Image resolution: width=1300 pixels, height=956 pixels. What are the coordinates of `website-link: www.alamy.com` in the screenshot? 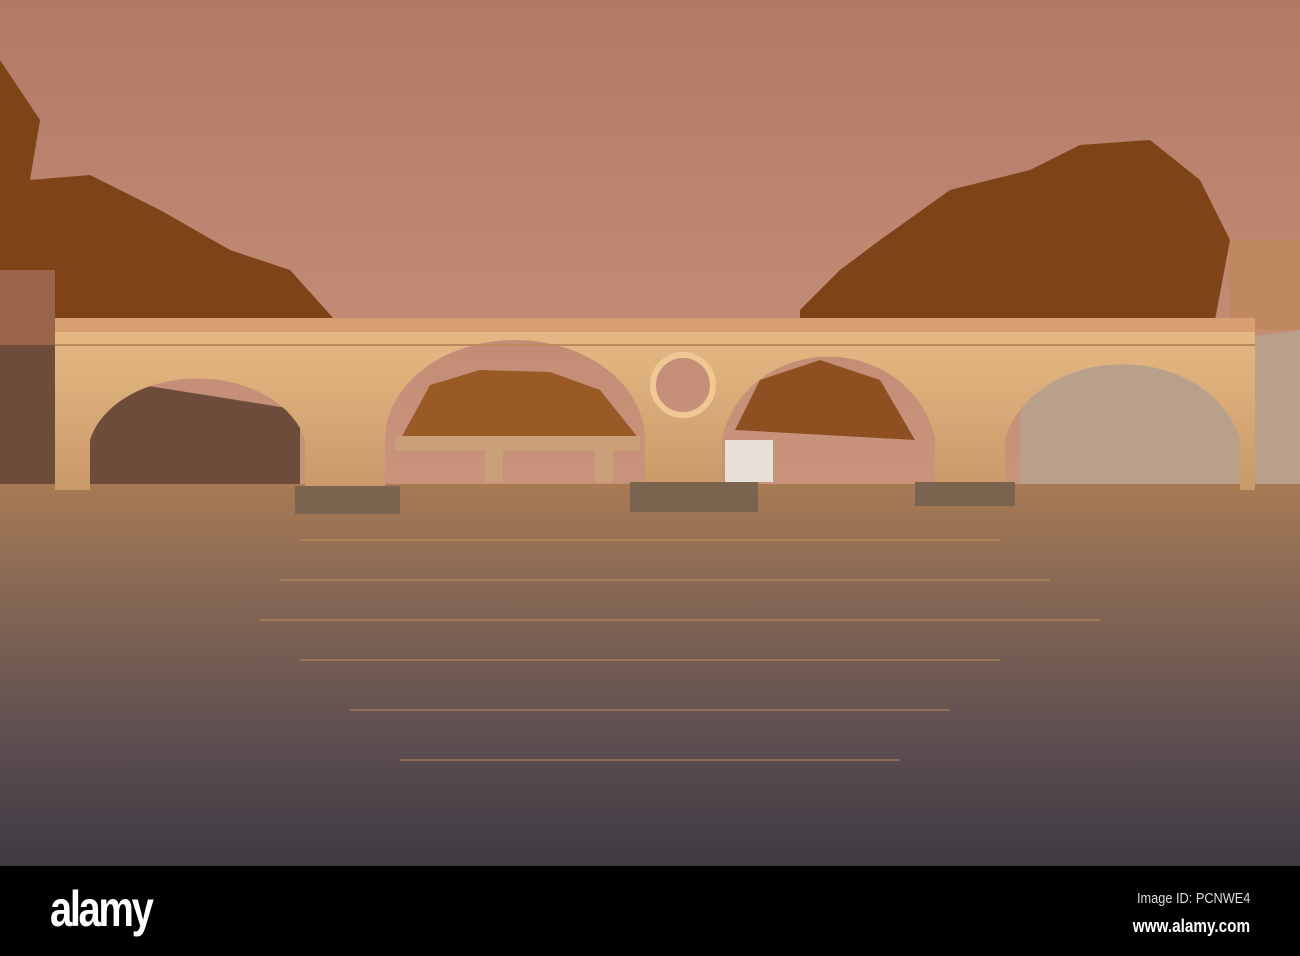 It's located at (1191, 926).